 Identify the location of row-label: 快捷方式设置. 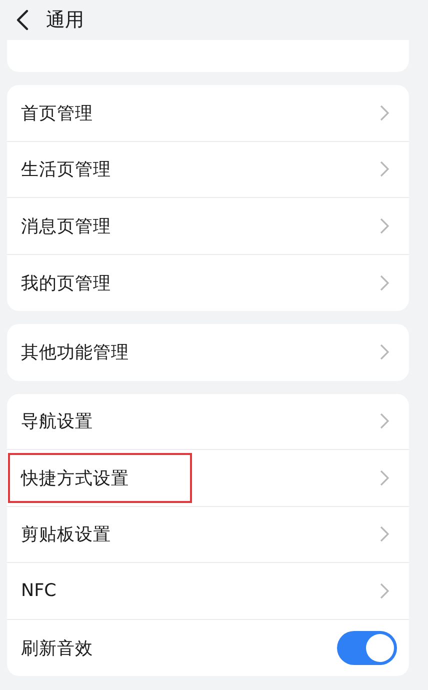
(75, 479).